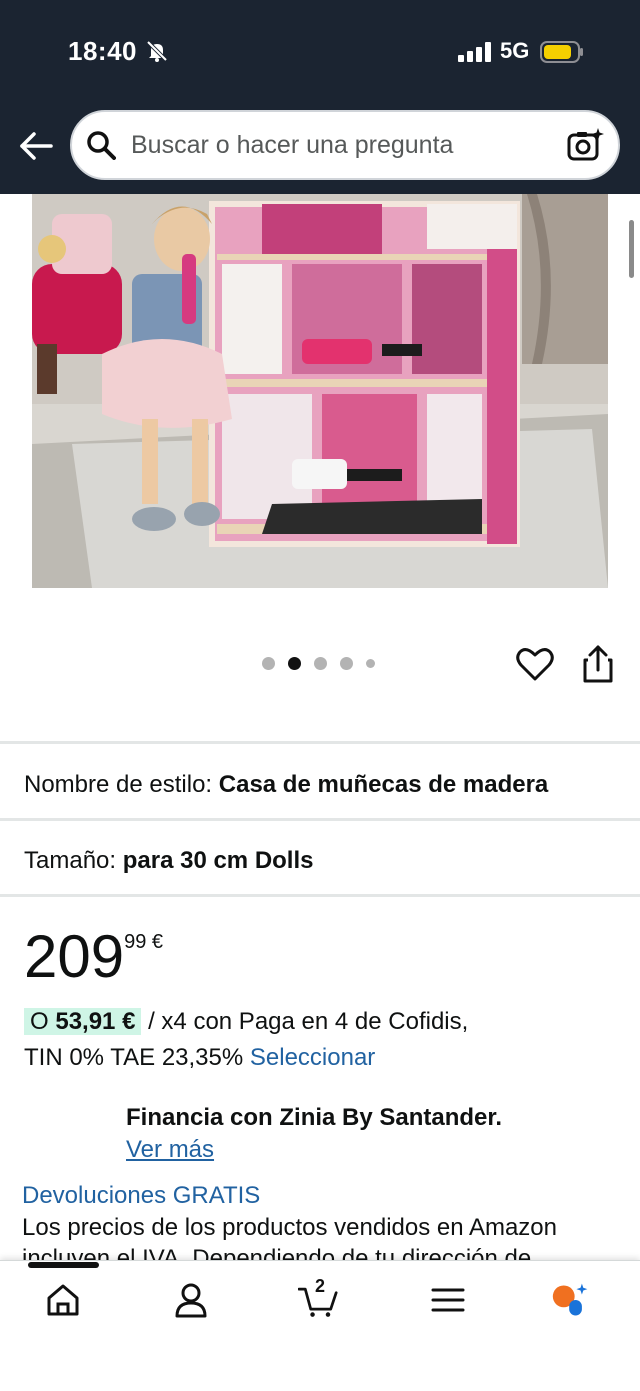 This screenshot has width=640, height=1391. I want to click on status-time: 18:40, so click(102, 51).